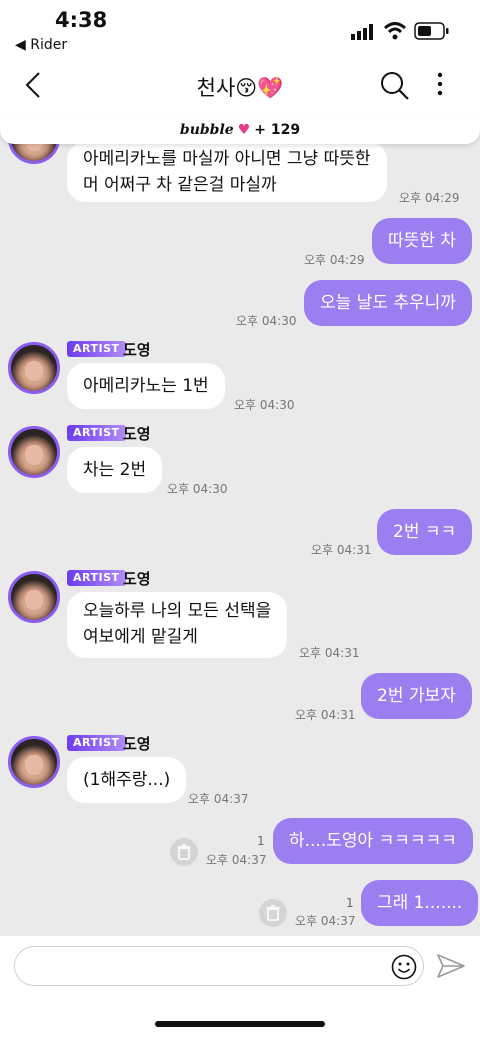  What do you see at coordinates (177, 625) in the screenshot?
I see `incoming-message: 오늘하루 나의 모든 선택을 여보에게 맡길게` at bounding box center [177, 625].